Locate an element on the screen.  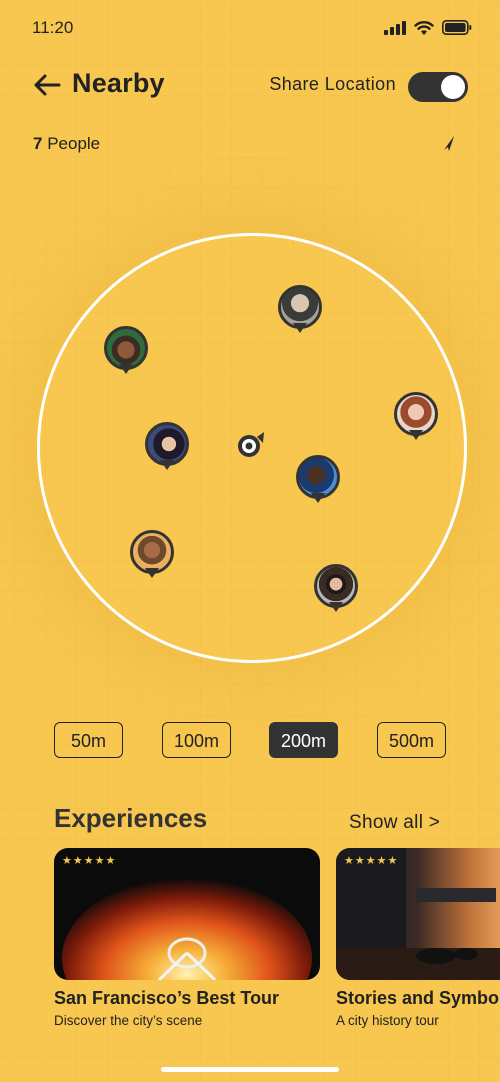
share-location-toggle is located at coordinates (438, 87).